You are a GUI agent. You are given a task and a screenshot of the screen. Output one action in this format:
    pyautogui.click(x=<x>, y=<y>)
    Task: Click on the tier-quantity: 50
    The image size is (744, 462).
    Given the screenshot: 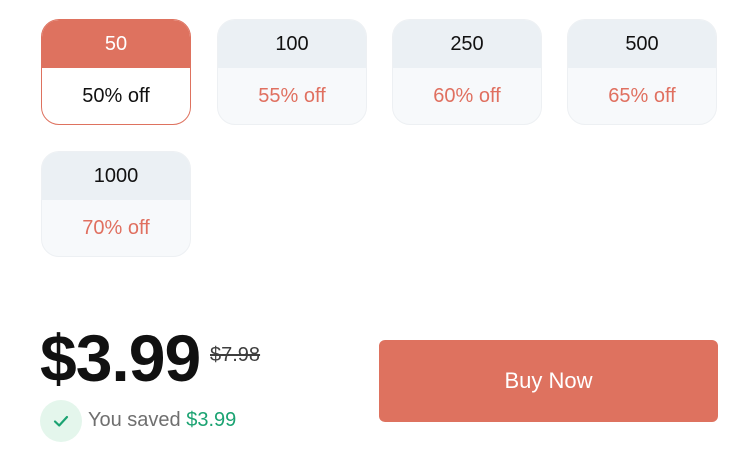 What is the action you would take?
    pyautogui.click(x=116, y=44)
    